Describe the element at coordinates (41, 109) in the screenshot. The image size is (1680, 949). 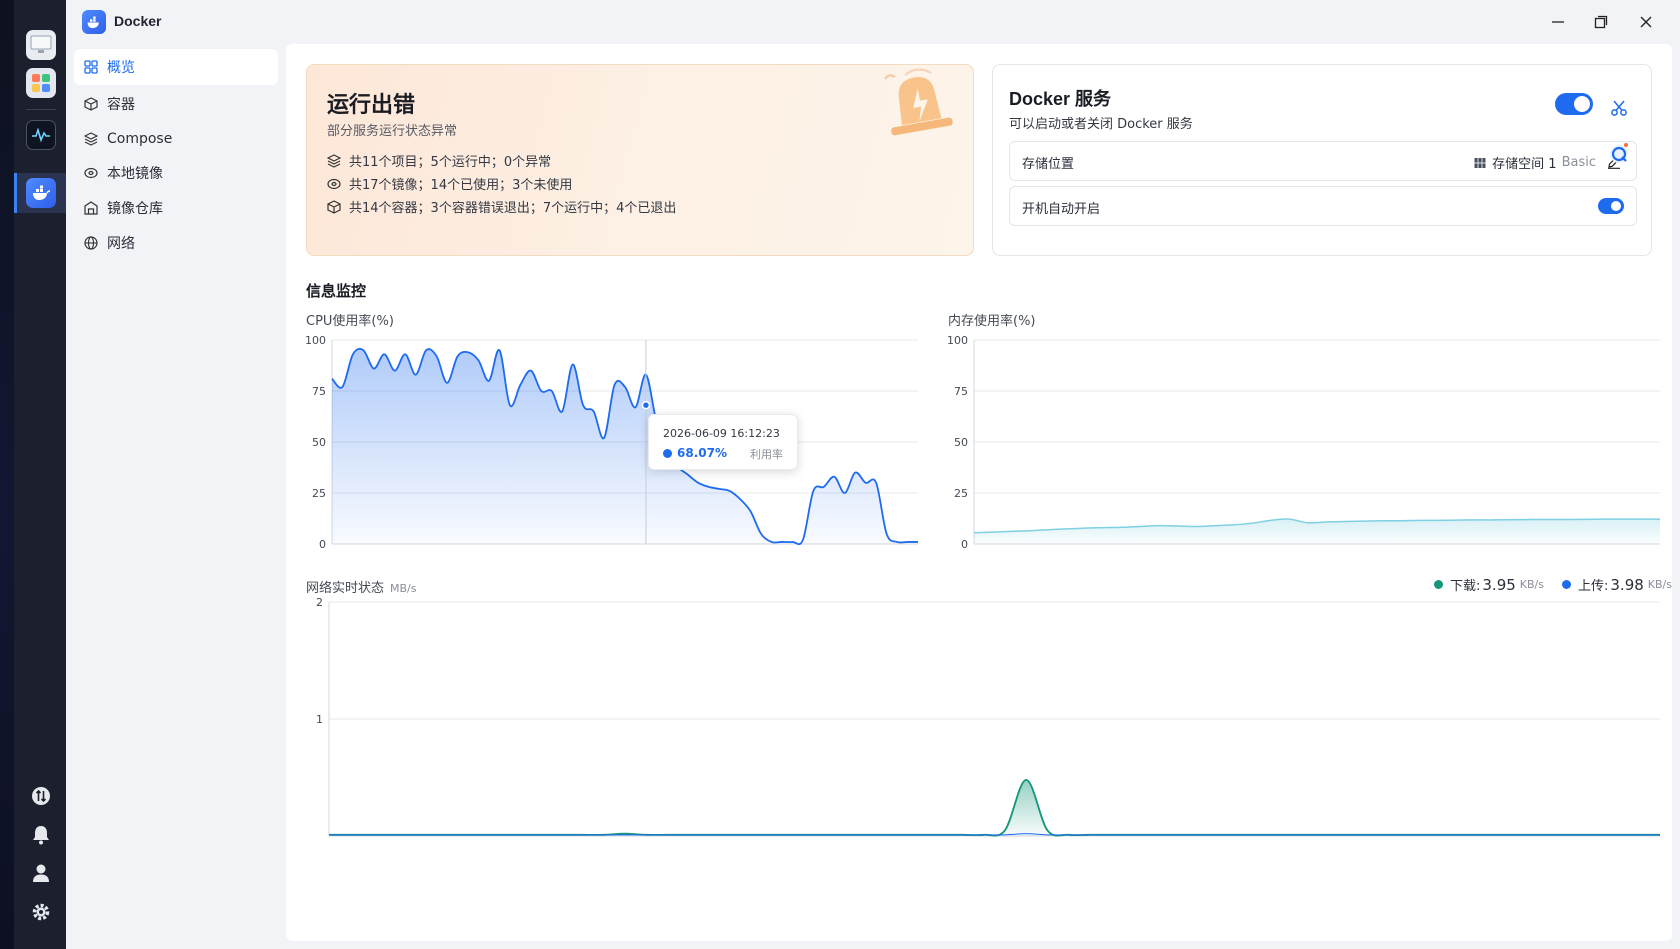
I see `dock-separator` at that location.